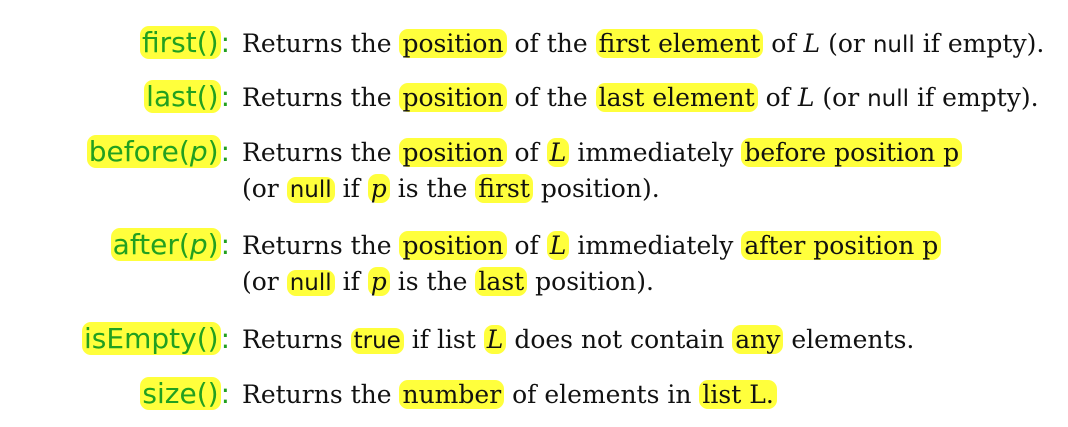 This screenshot has width=1068, height=427. What do you see at coordinates (145, 244) in the screenshot?
I see `method-name: after` at bounding box center [145, 244].